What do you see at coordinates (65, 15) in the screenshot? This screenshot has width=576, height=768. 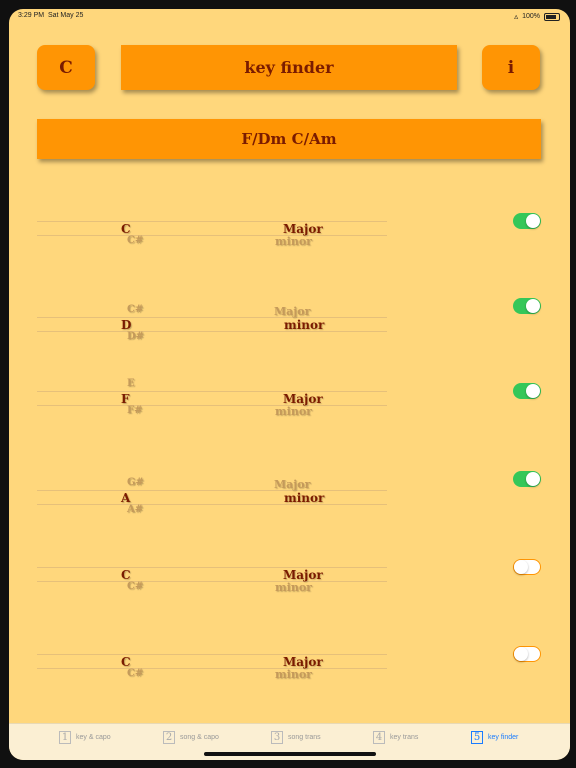 I see `status-date: Sat May 25` at bounding box center [65, 15].